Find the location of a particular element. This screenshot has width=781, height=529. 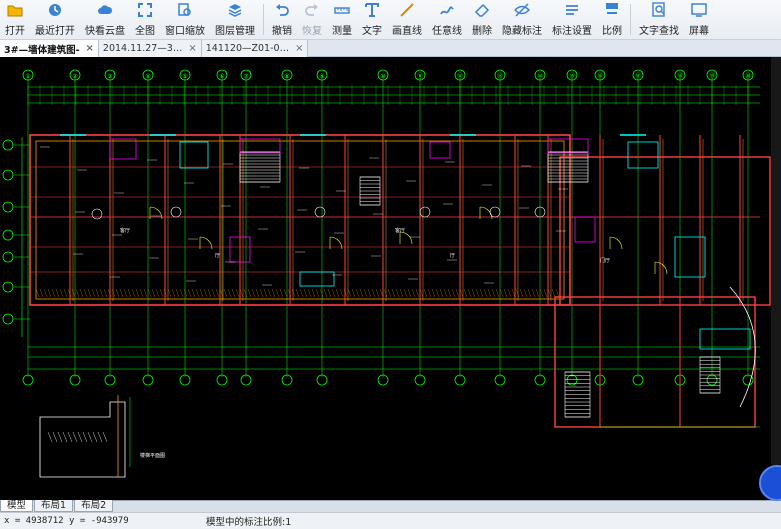

axis-label: ⑨ is located at coordinates (321, 76).